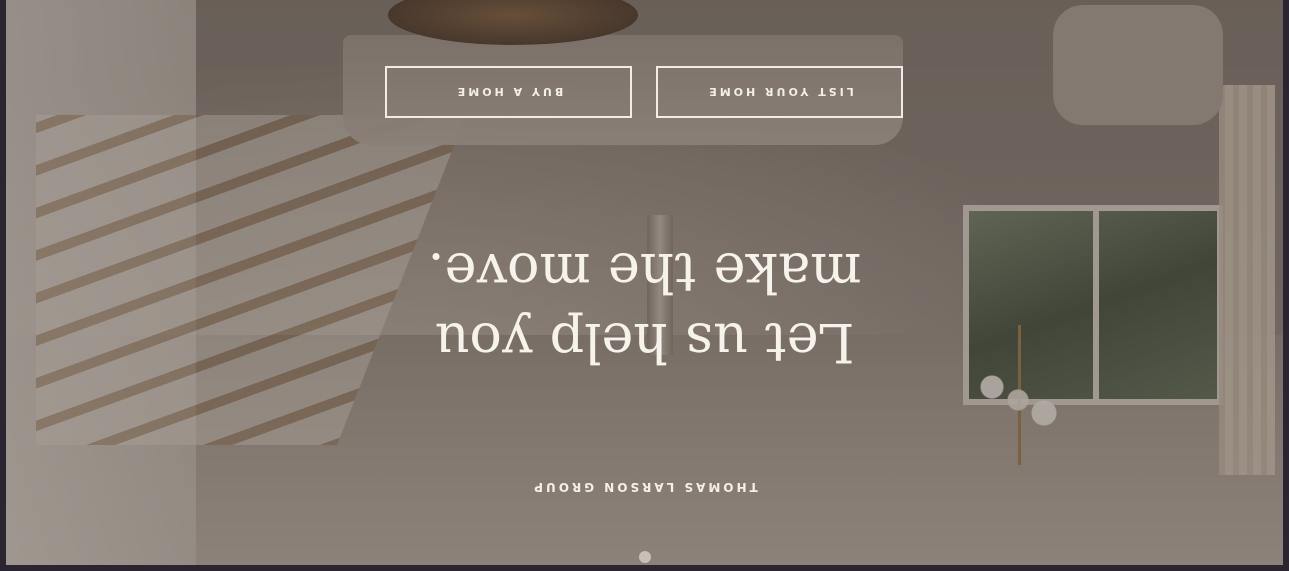 The width and height of the screenshot is (1289, 571). What do you see at coordinates (644, 342) in the screenshot?
I see `hero-headline-line-1: Let us help you` at bounding box center [644, 342].